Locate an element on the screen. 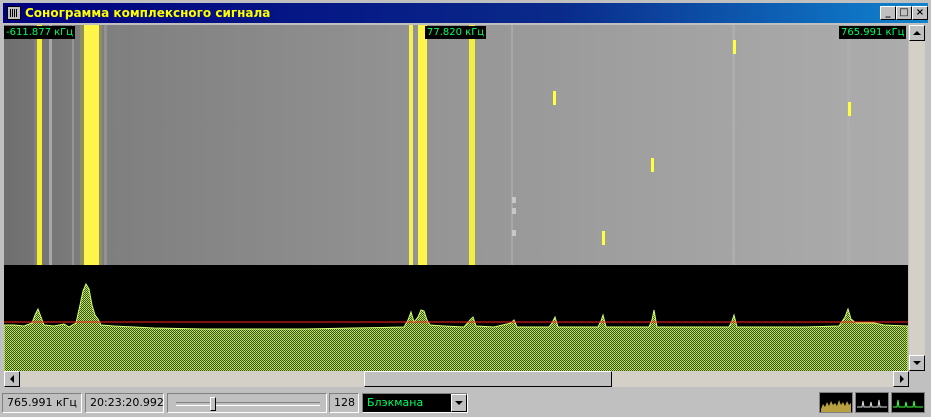  window-function-select: Блэкмана is located at coordinates (415, 403).